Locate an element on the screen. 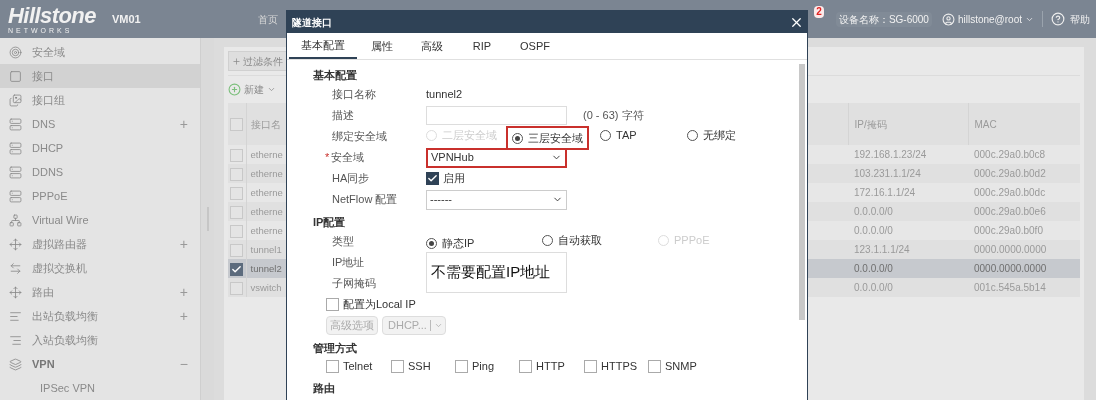 The width and height of the screenshot is (1096, 400). field-label: 类型 is located at coordinates (343, 242).